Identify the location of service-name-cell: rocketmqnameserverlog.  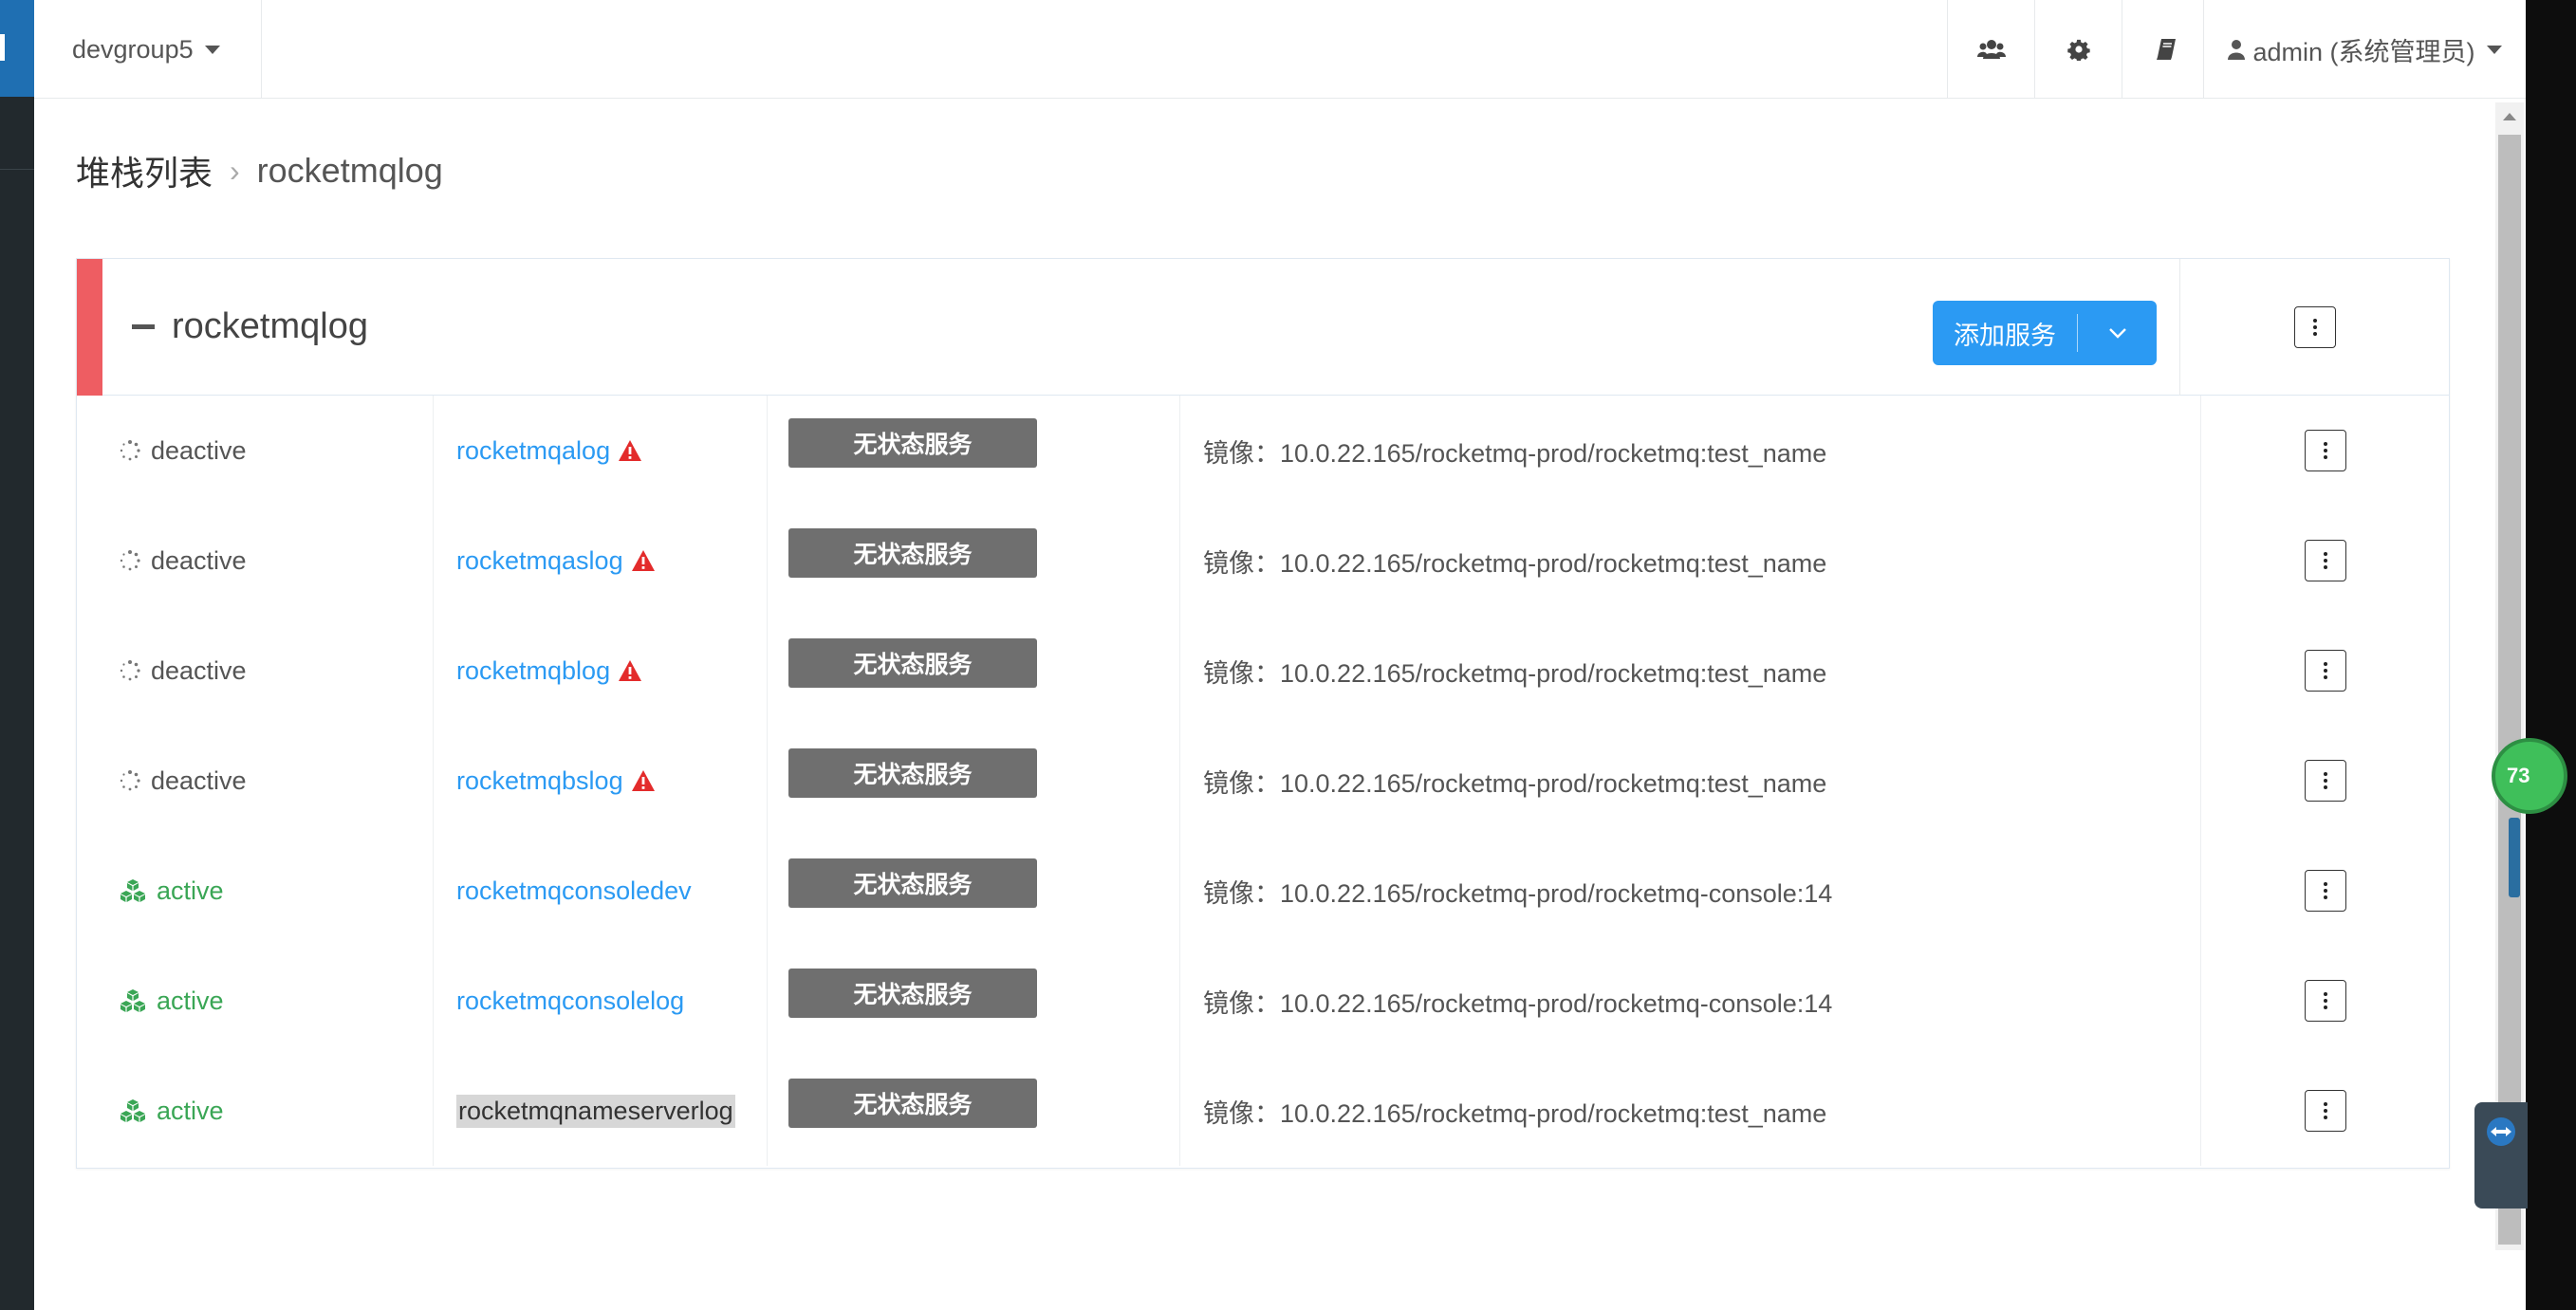
(601, 1111).